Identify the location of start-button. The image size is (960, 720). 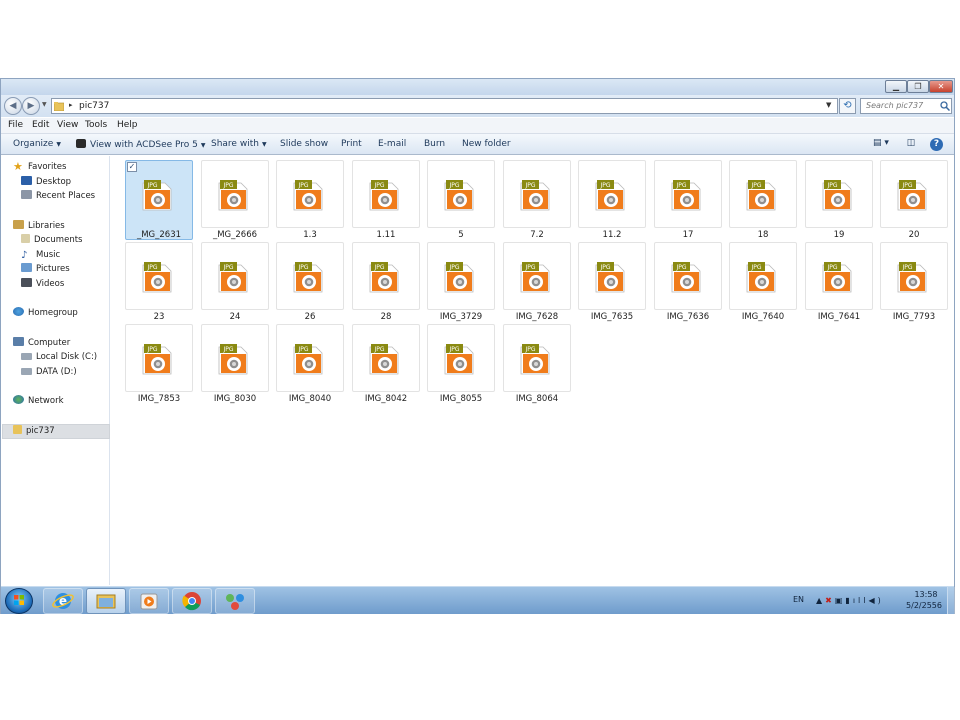
(19, 601).